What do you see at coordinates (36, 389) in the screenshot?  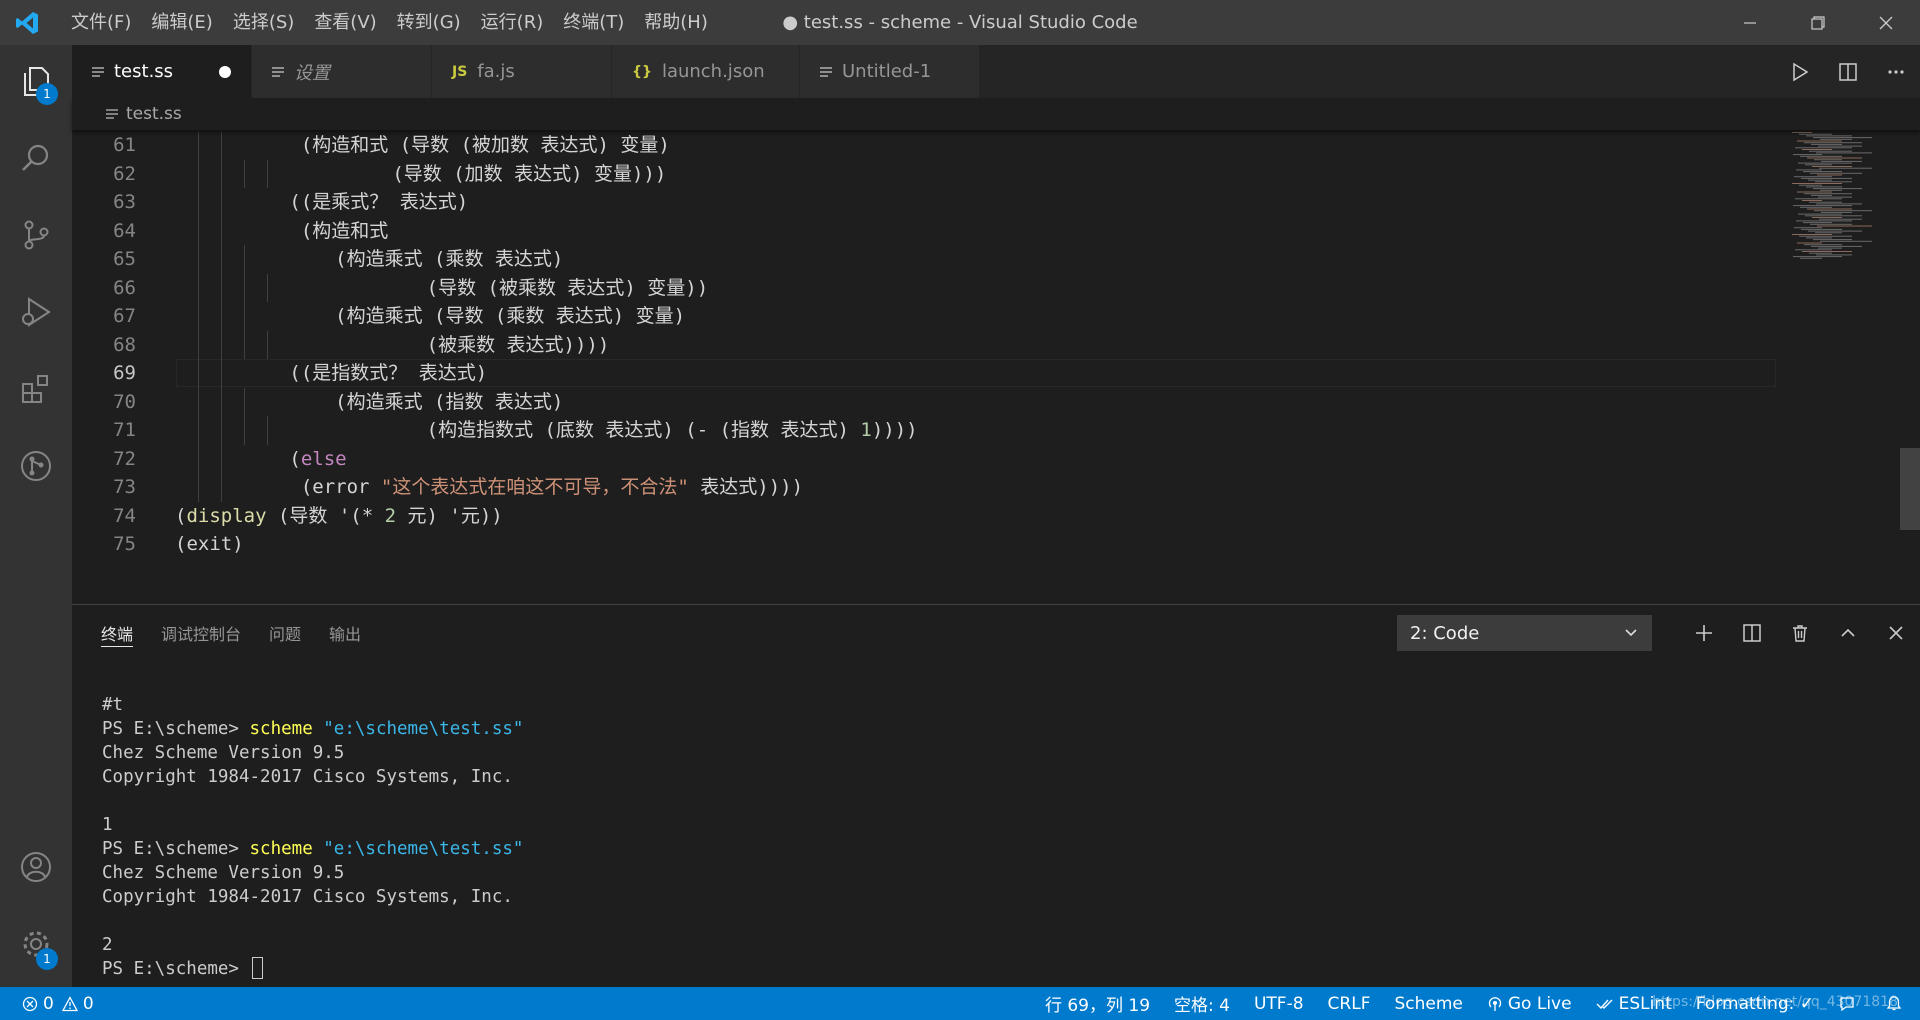 I see `extensions-icon` at bounding box center [36, 389].